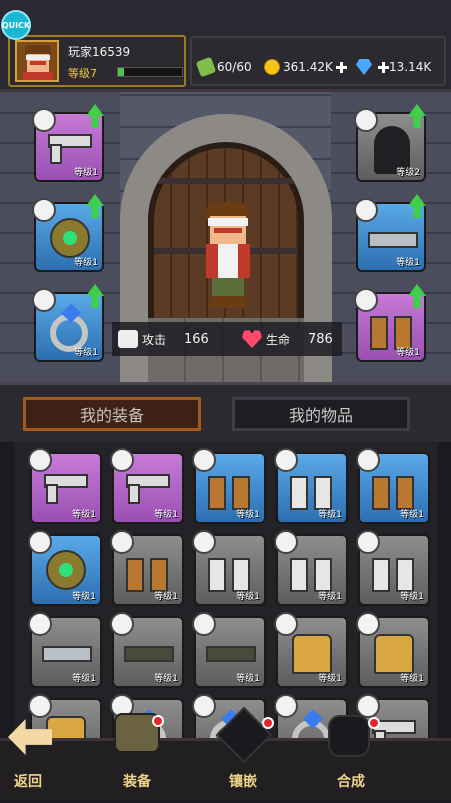 This screenshot has width=451, height=803. Describe the element at coordinates (97, 61) in the screenshot. I see `player-card: 玩家16539 等级7` at that location.